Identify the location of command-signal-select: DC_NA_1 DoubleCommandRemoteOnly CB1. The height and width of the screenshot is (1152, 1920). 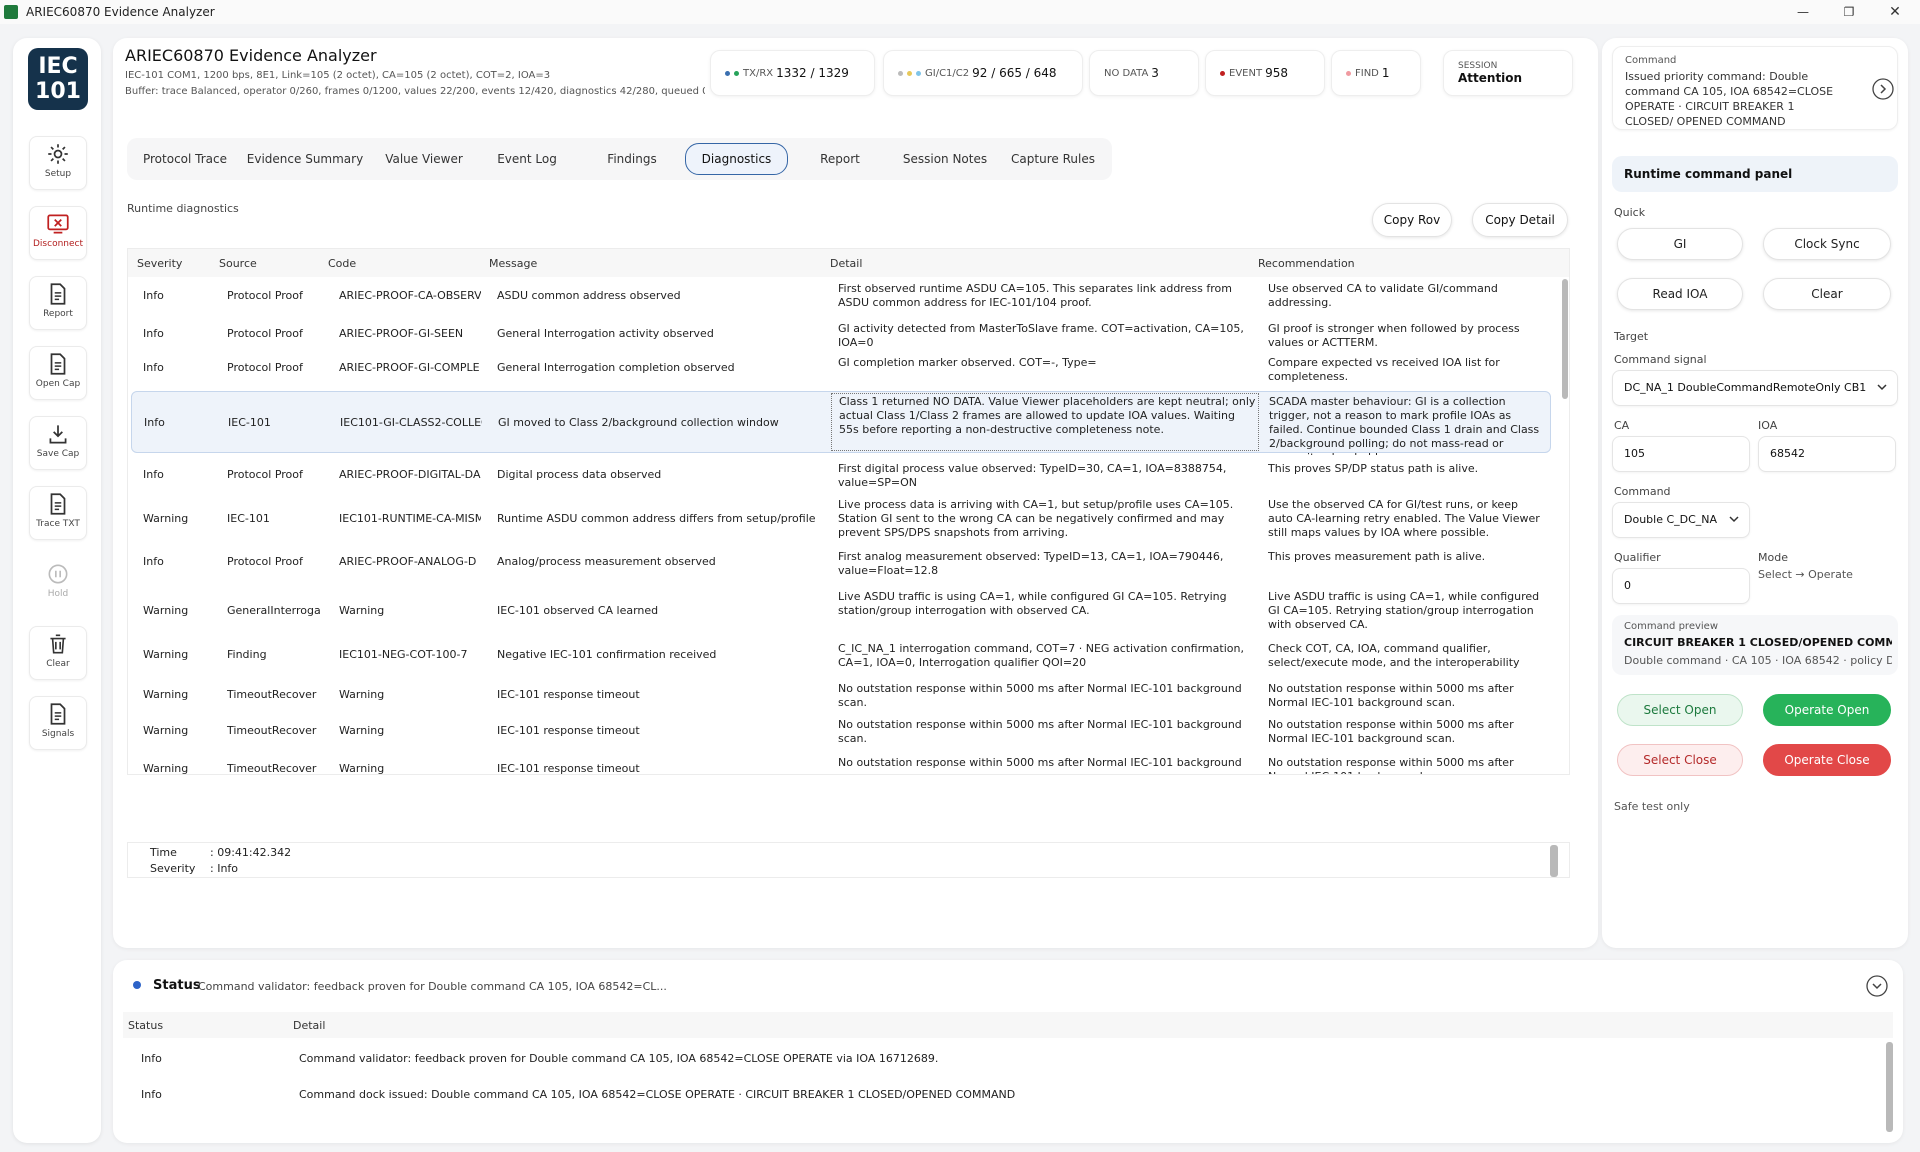
(1755, 388).